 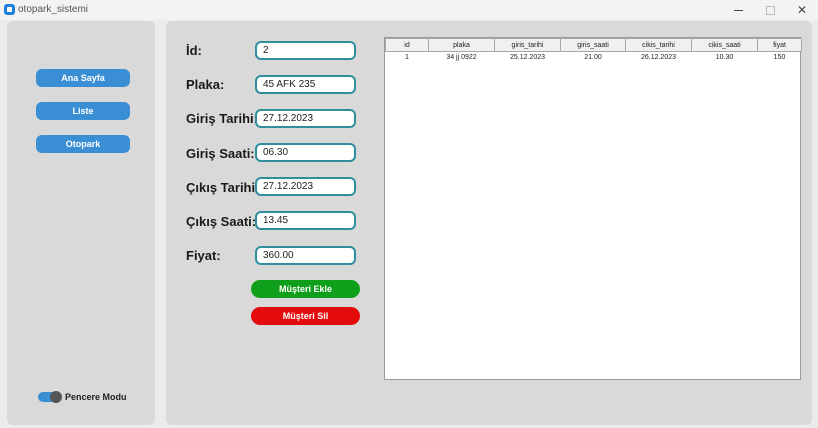 What do you see at coordinates (83, 144) in the screenshot?
I see `otopark-button: Otopark` at bounding box center [83, 144].